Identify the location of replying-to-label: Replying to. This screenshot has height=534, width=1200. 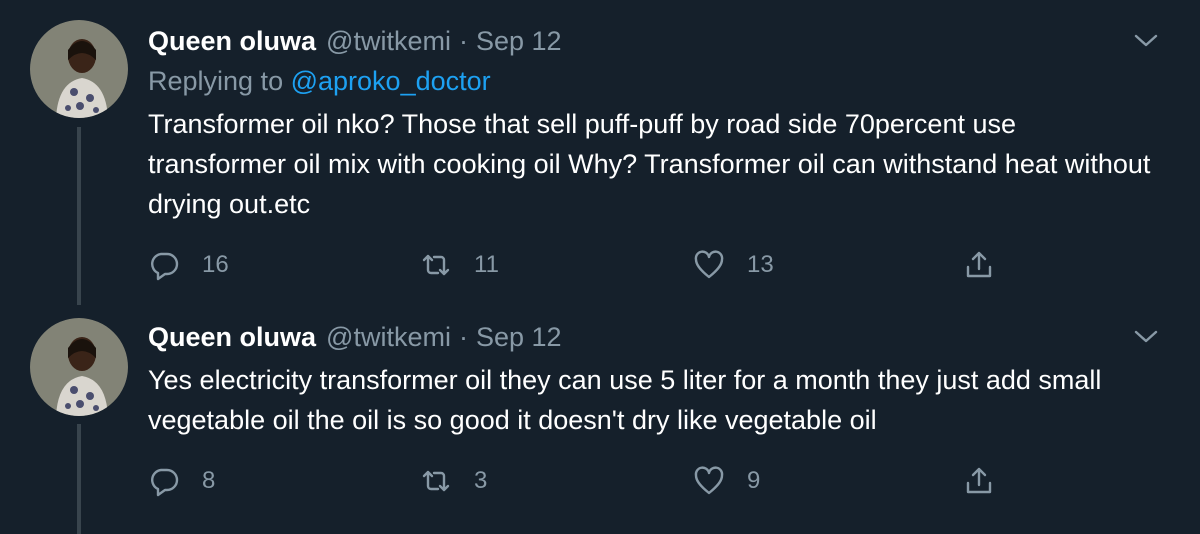
(216, 81).